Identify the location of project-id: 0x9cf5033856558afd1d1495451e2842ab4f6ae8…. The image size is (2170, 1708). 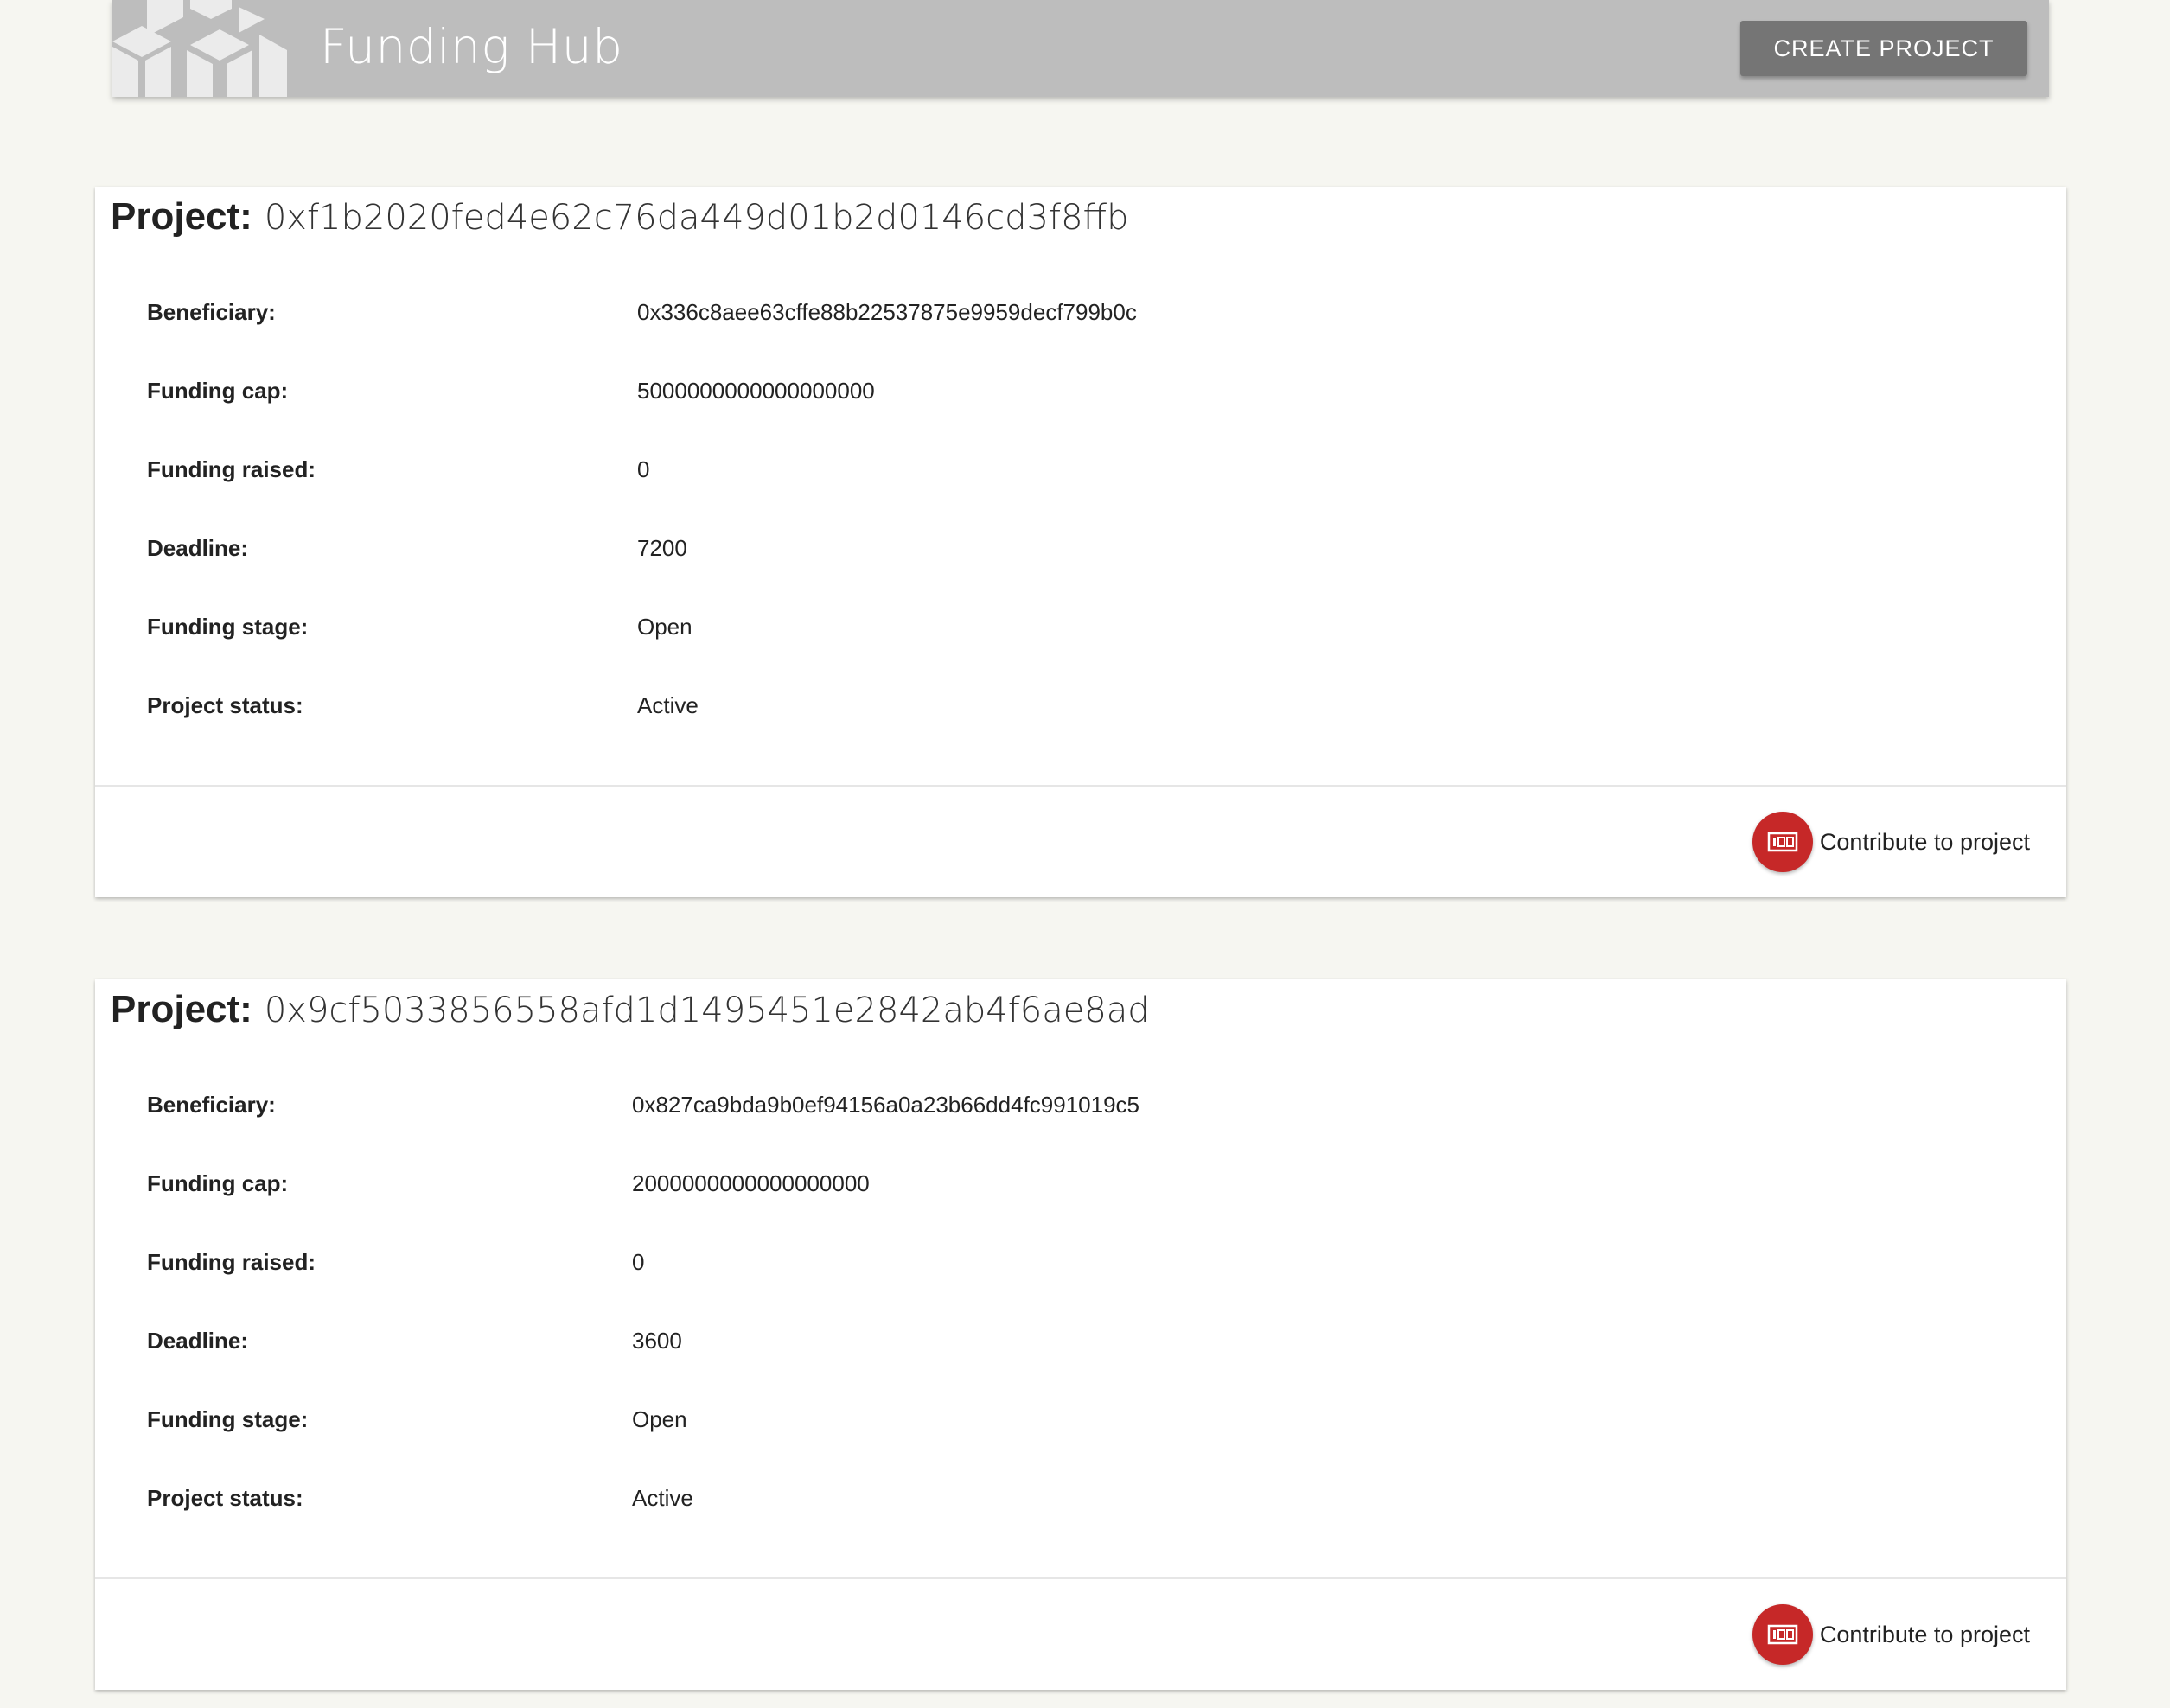
(707, 1010).